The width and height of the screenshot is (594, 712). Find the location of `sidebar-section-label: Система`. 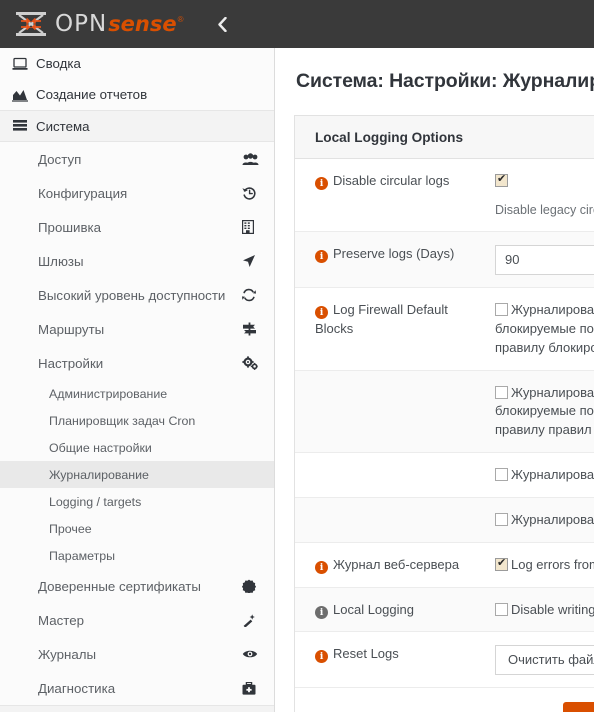

sidebar-section-label: Система is located at coordinates (63, 126).